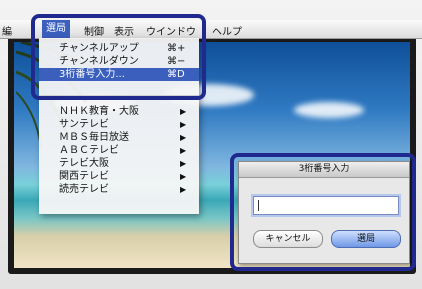  What do you see at coordinates (84, 124) in the screenshot?
I see `menu-item-label: サンテレビ` at bounding box center [84, 124].